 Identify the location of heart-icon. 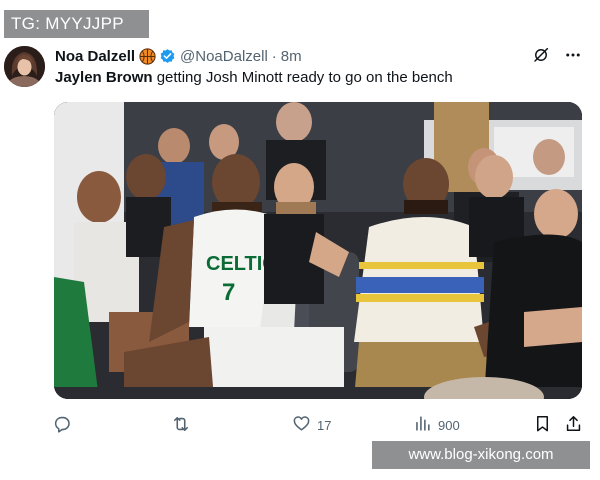
(301, 425).